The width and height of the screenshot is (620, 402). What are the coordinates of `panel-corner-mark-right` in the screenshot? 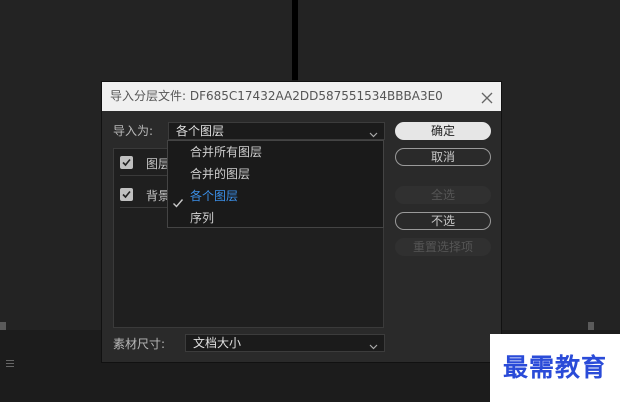 It's located at (591, 326).